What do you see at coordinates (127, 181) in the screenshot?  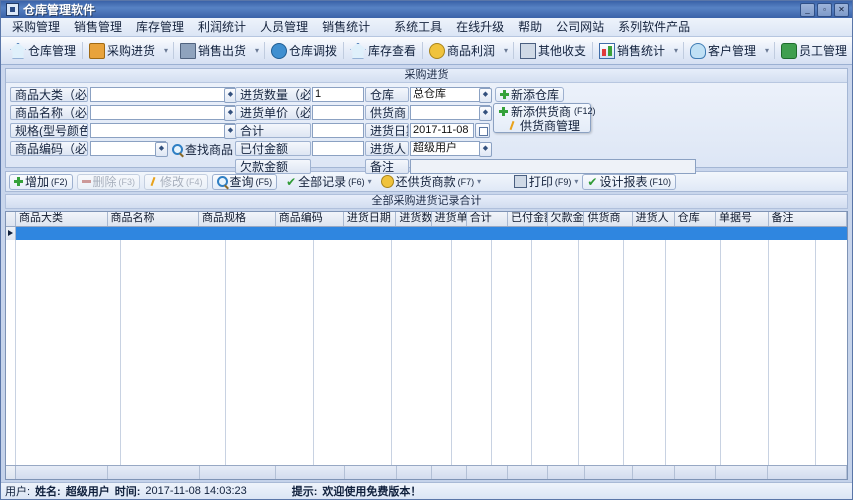 I see `action-shortcut: (F3)` at bounding box center [127, 181].